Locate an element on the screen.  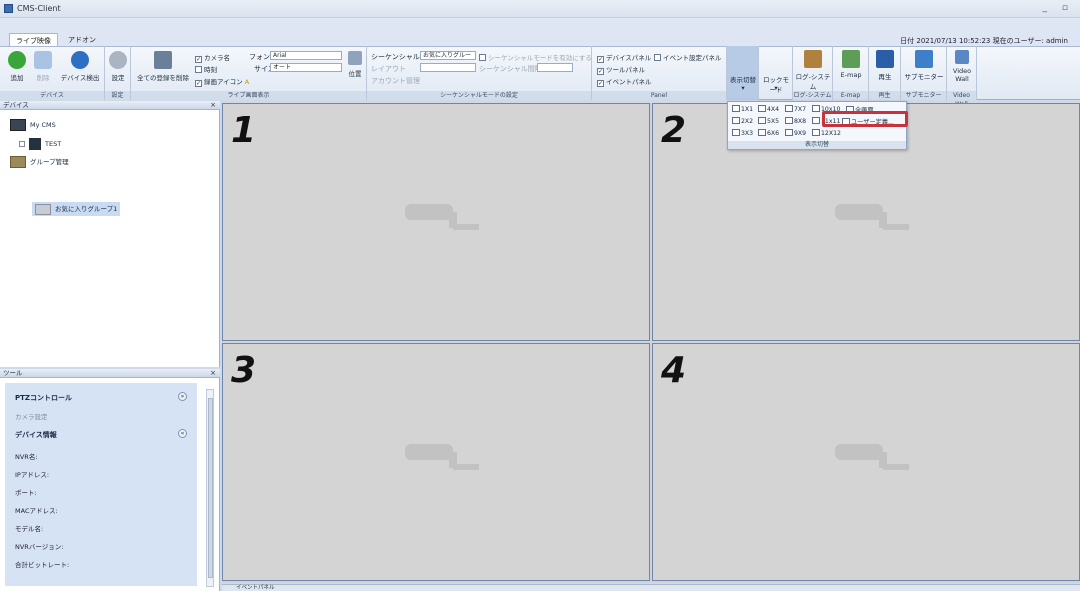
interval-label: シーケンシャル間隔 is located at coordinates (510, 69).